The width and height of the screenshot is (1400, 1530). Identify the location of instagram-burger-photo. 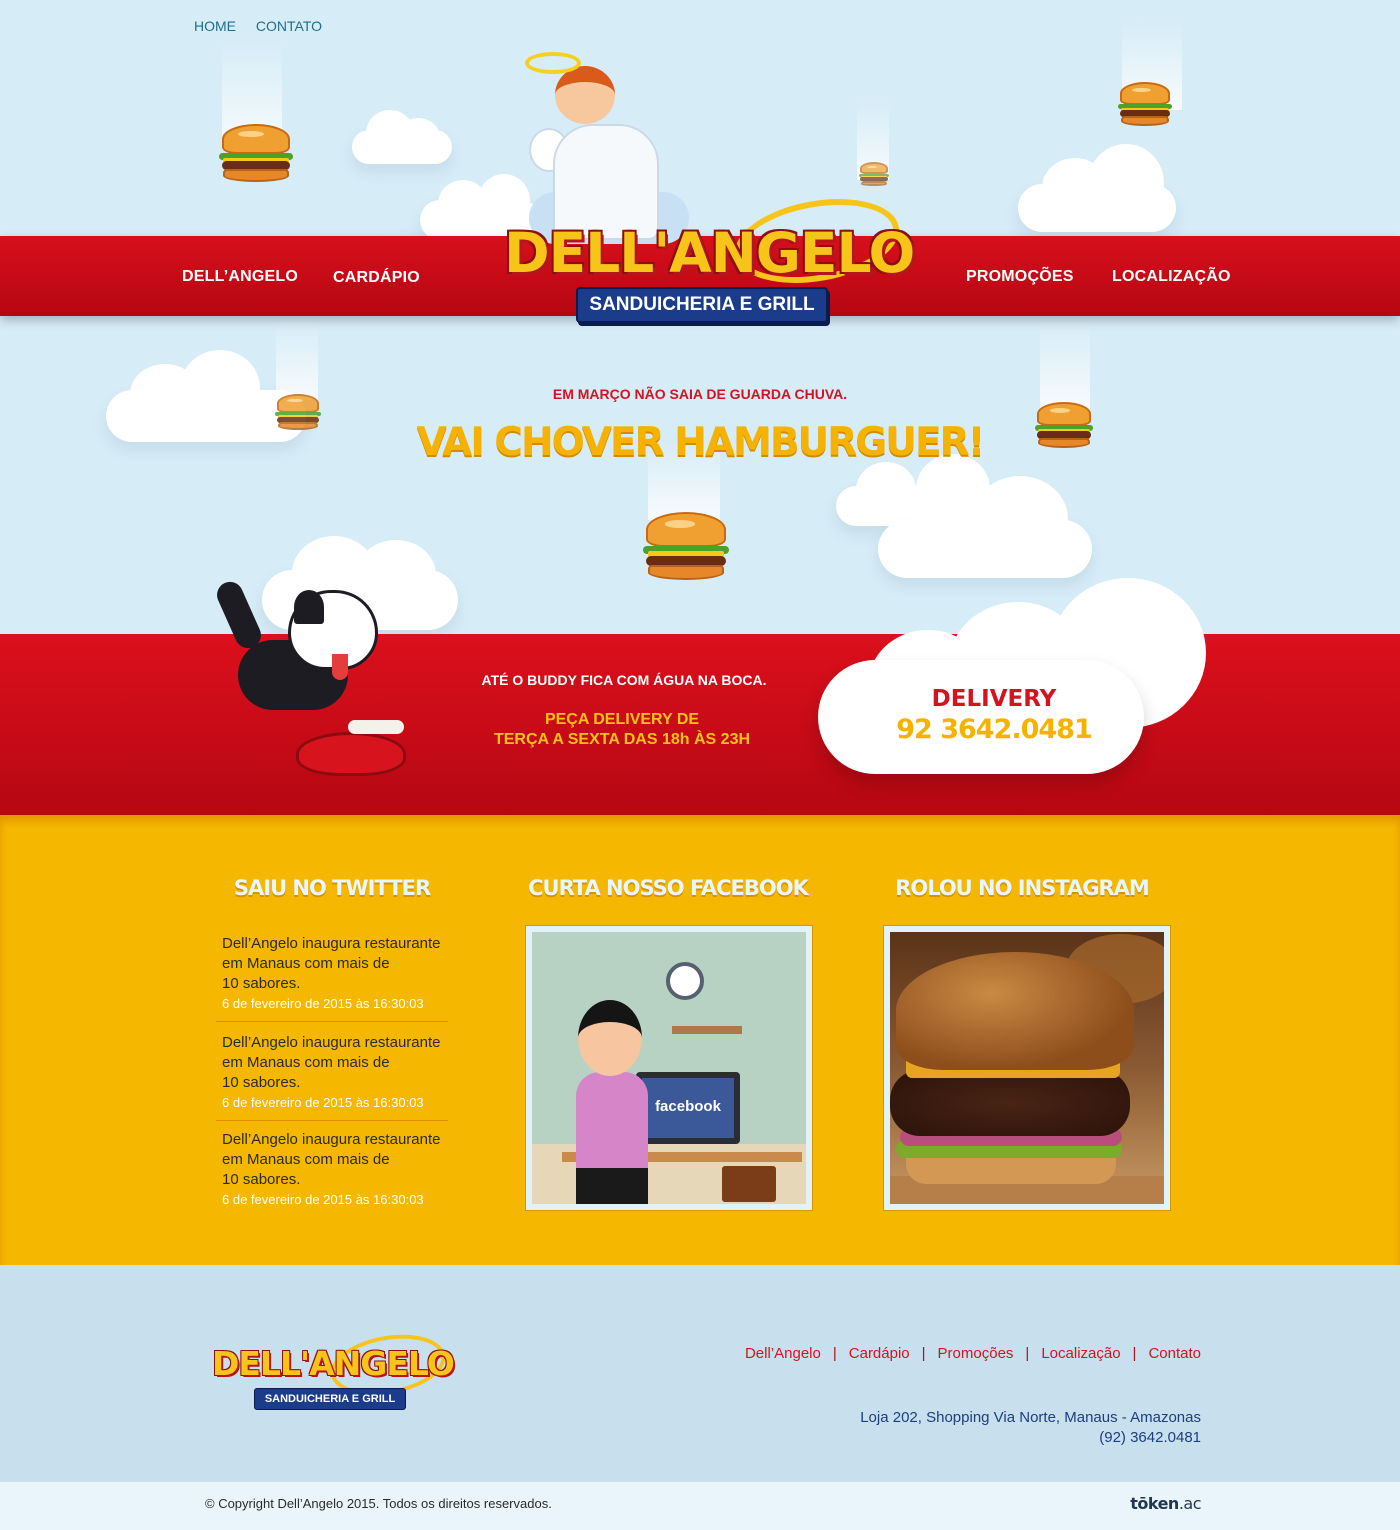
(1027, 1068).